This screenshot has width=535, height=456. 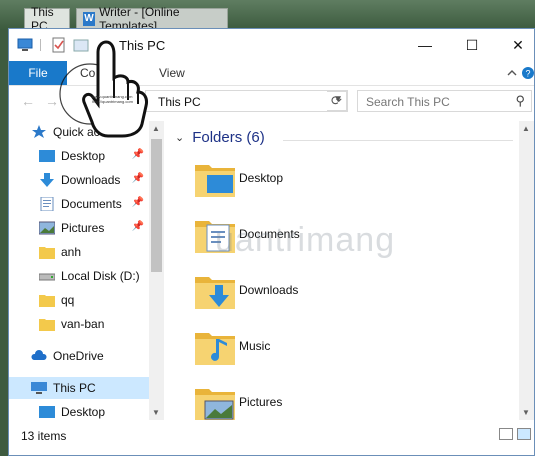 What do you see at coordinates (398, 140) in the screenshot?
I see `group-divider` at bounding box center [398, 140].